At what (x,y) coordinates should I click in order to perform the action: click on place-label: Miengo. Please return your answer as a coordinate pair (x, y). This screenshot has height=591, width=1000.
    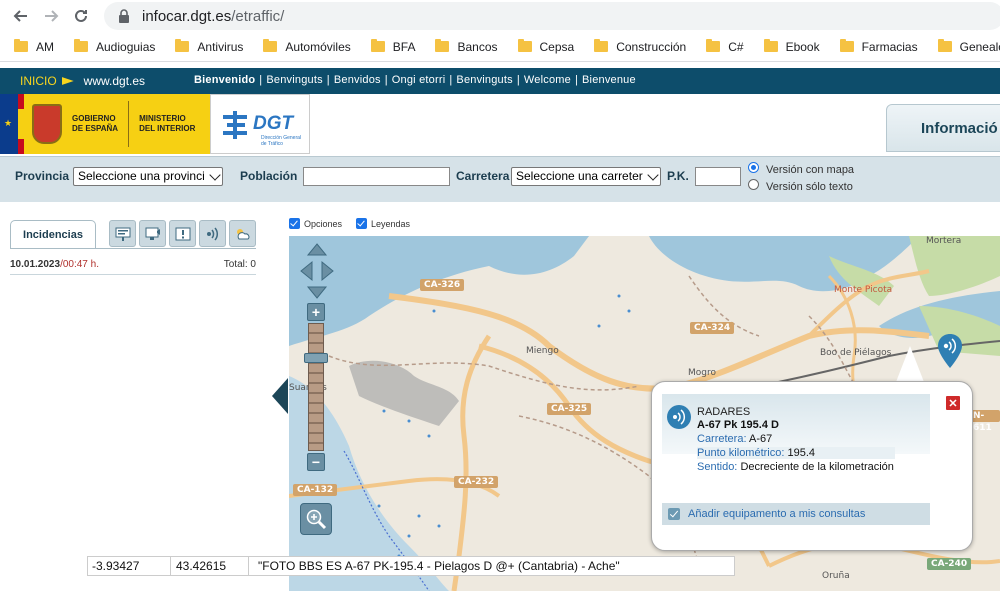
    Looking at the image, I should click on (542, 351).